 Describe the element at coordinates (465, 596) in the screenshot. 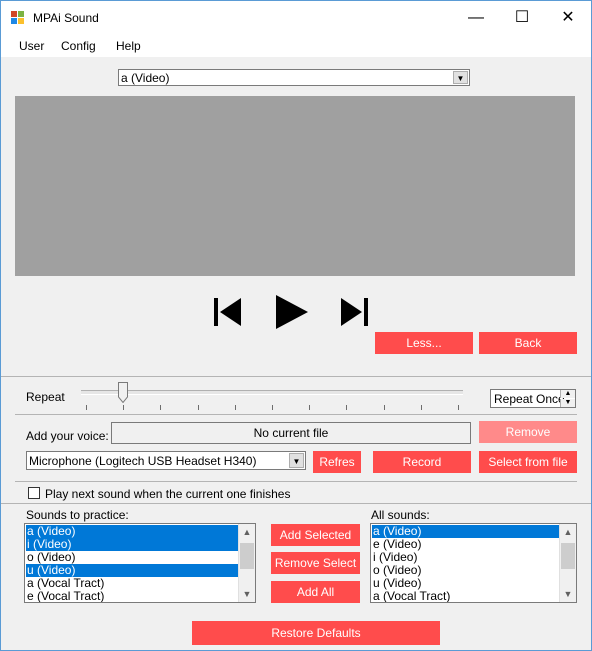

I see `list-item: a (Vocal Tract)` at that location.